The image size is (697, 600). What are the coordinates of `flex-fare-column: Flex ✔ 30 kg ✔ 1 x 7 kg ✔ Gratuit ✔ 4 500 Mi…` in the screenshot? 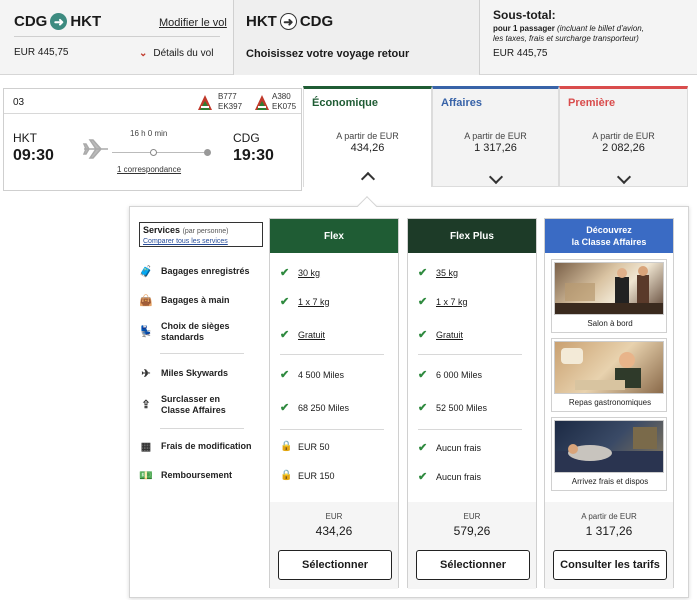 It's located at (334, 403).